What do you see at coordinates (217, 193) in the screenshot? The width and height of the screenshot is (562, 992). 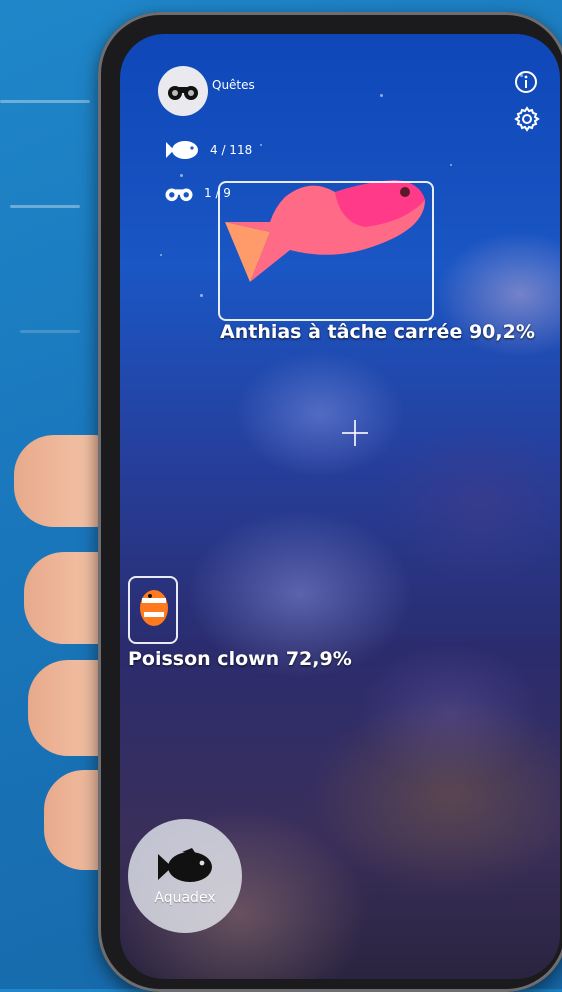 I see `quest-count: 1 / 9` at bounding box center [217, 193].